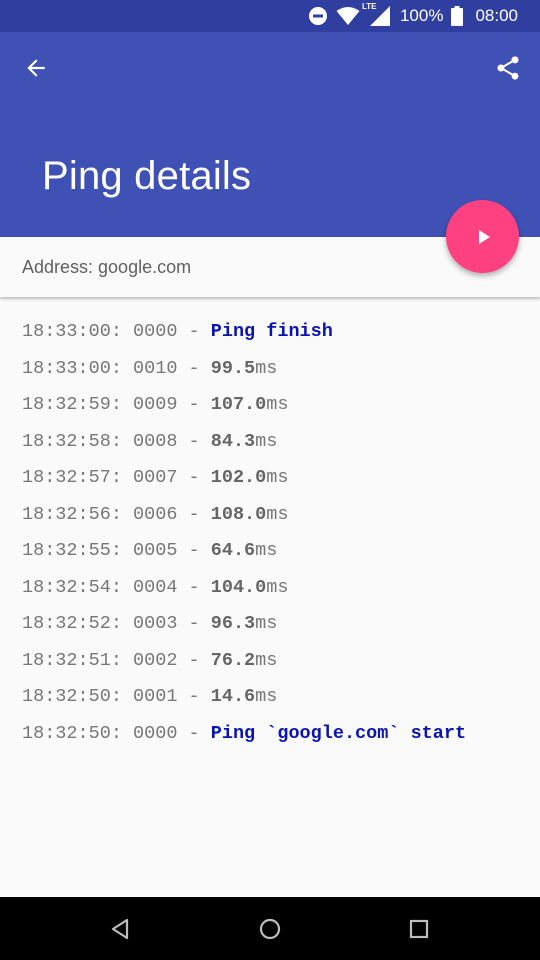 This screenshot has width=540, height=960. I want to click on nav-back-button, so click(120, 929).